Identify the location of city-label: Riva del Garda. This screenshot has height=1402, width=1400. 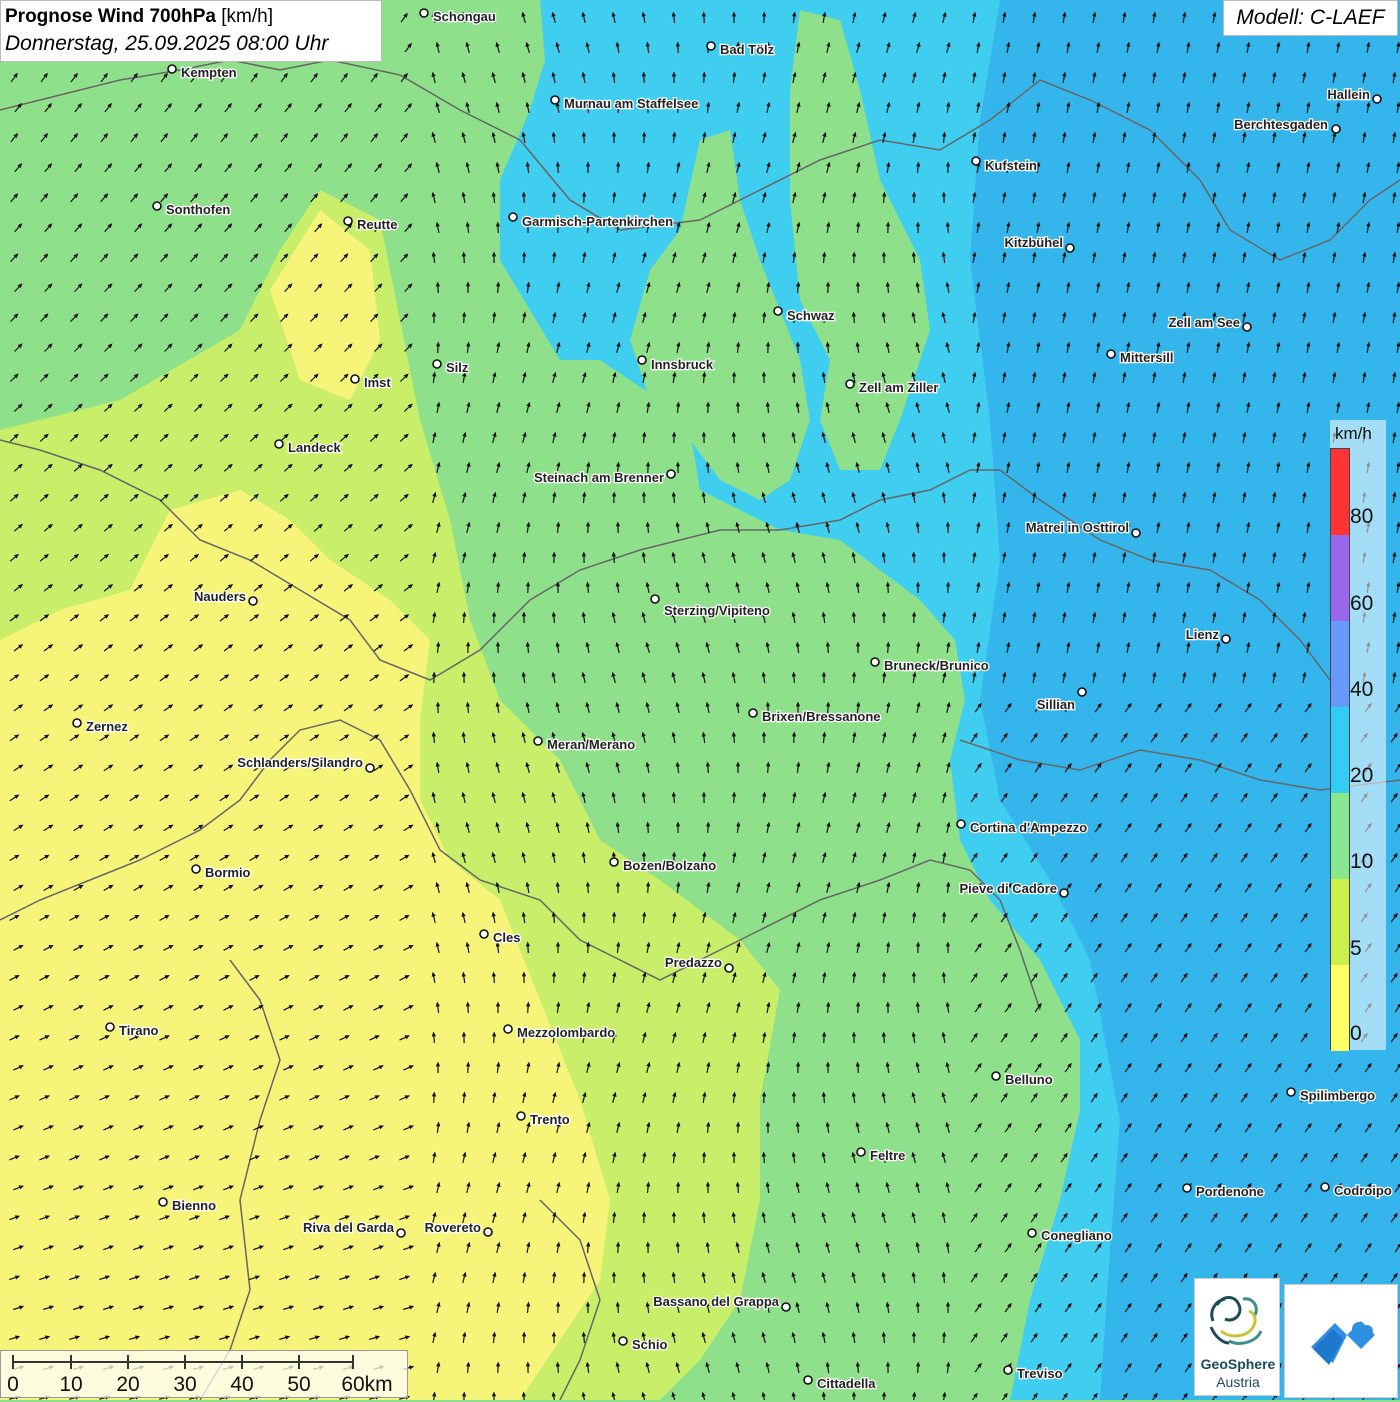
(349, 1227).